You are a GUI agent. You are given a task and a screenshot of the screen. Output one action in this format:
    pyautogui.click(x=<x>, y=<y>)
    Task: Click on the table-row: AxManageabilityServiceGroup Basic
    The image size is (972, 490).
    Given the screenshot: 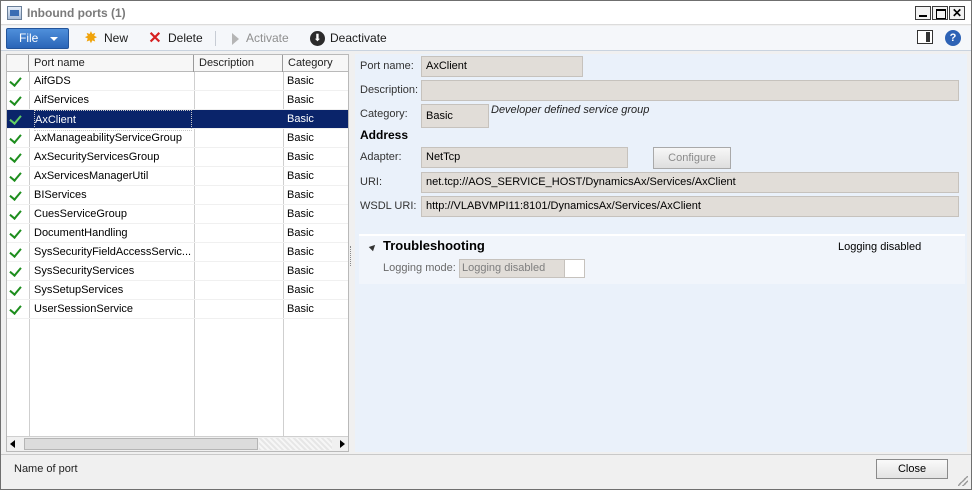 What is the action you would take?
    pyautogui.click(x=177, y=138)
    